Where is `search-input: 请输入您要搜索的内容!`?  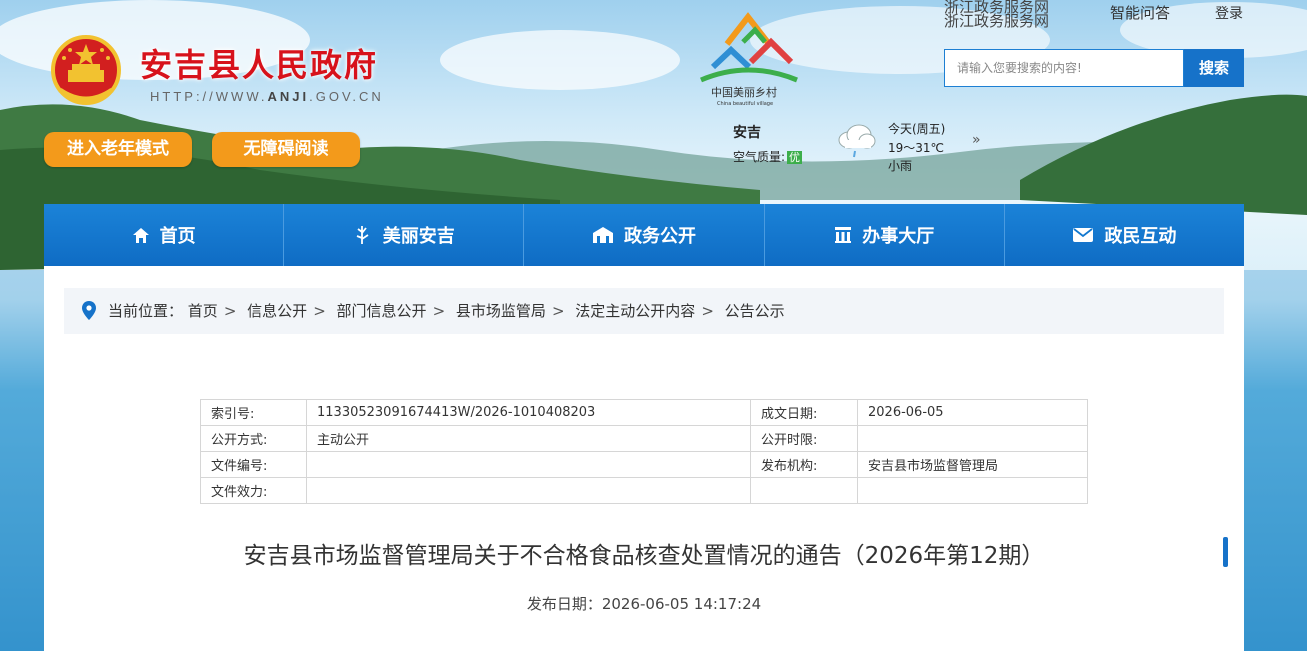
search-input: 请输入您要搜索的内容! is located at coordinates (1064, 68).